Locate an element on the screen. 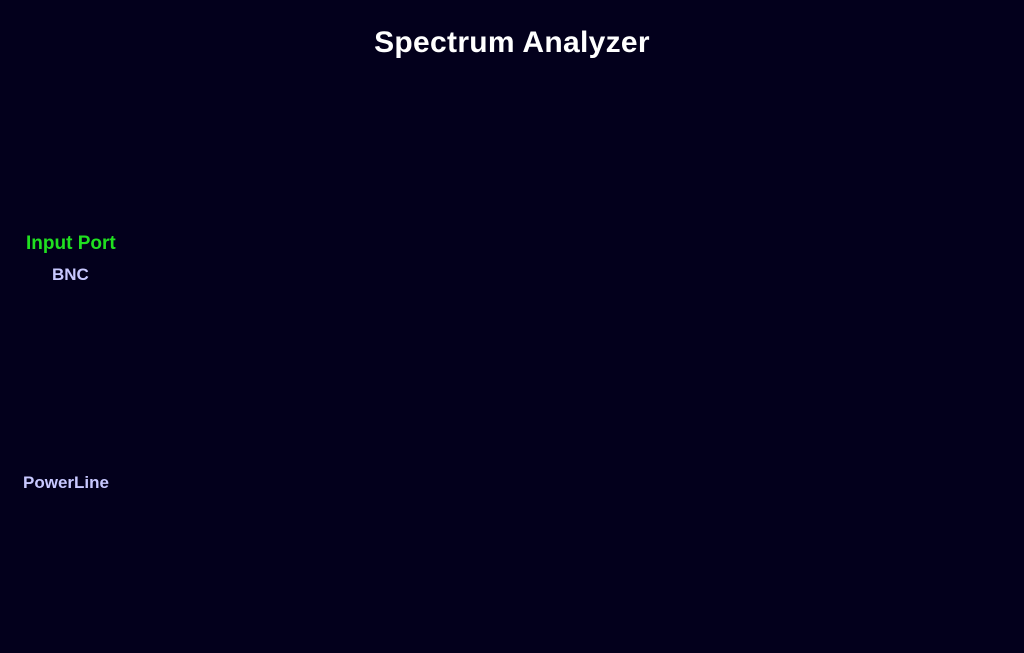 The width and height of the screenshot is (1024, 653). input-port-label: Input Port is located at coordinates (71, 243).